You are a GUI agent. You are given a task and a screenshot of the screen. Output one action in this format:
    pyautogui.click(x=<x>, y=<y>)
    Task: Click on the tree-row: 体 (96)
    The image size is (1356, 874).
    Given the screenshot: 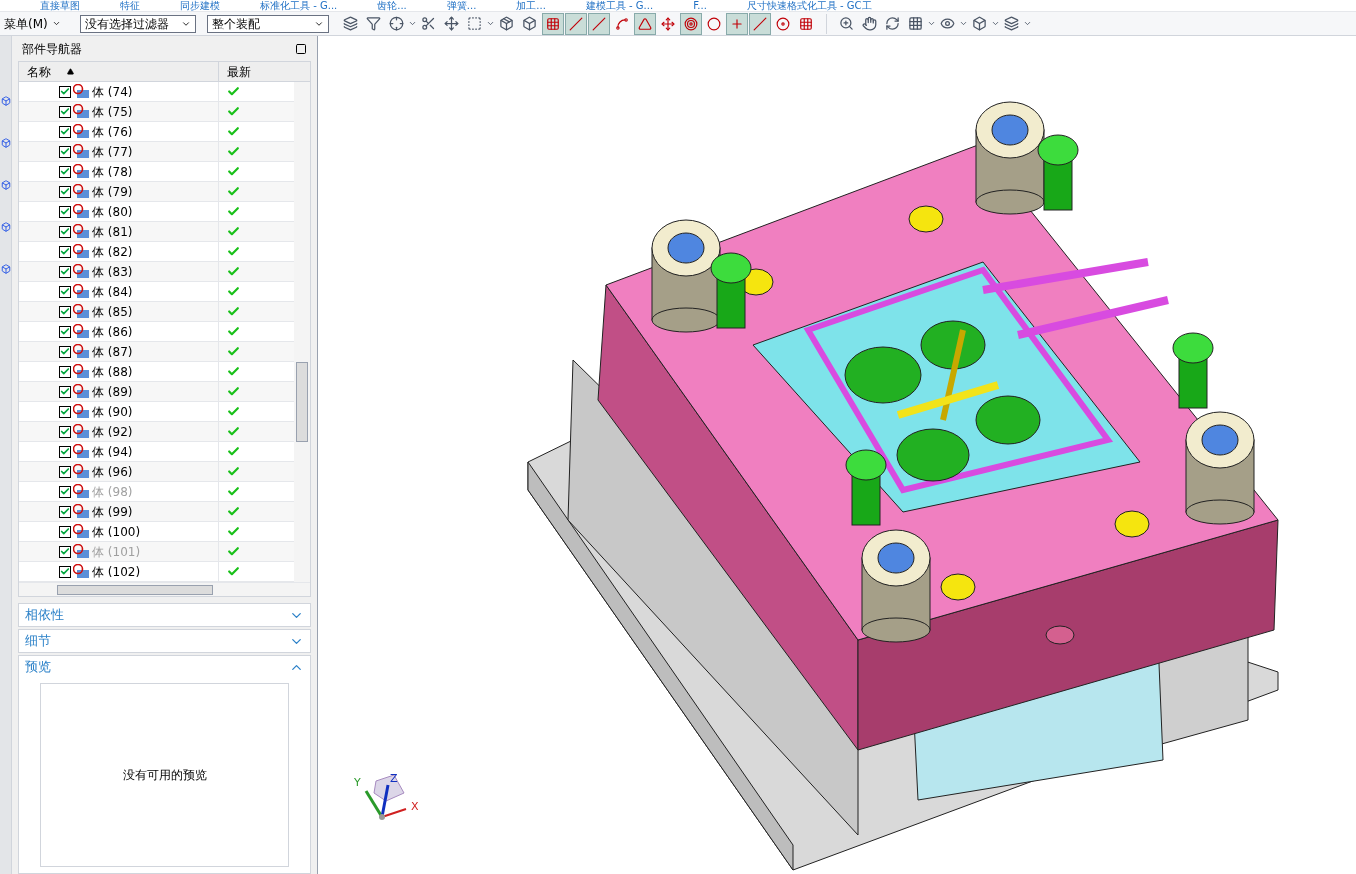 What is the action you would take?
    pyautogui.click(x=156, y=472)
    